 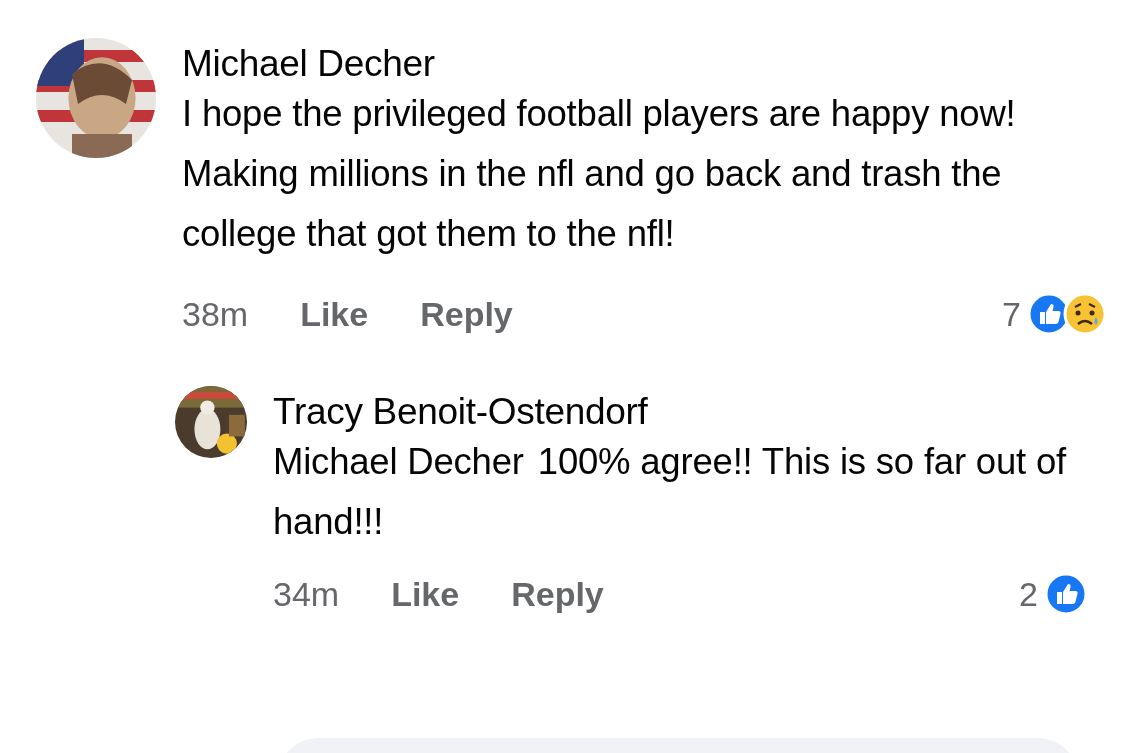 I want to click on comment-time: 38m, so click(x=215, y=314).